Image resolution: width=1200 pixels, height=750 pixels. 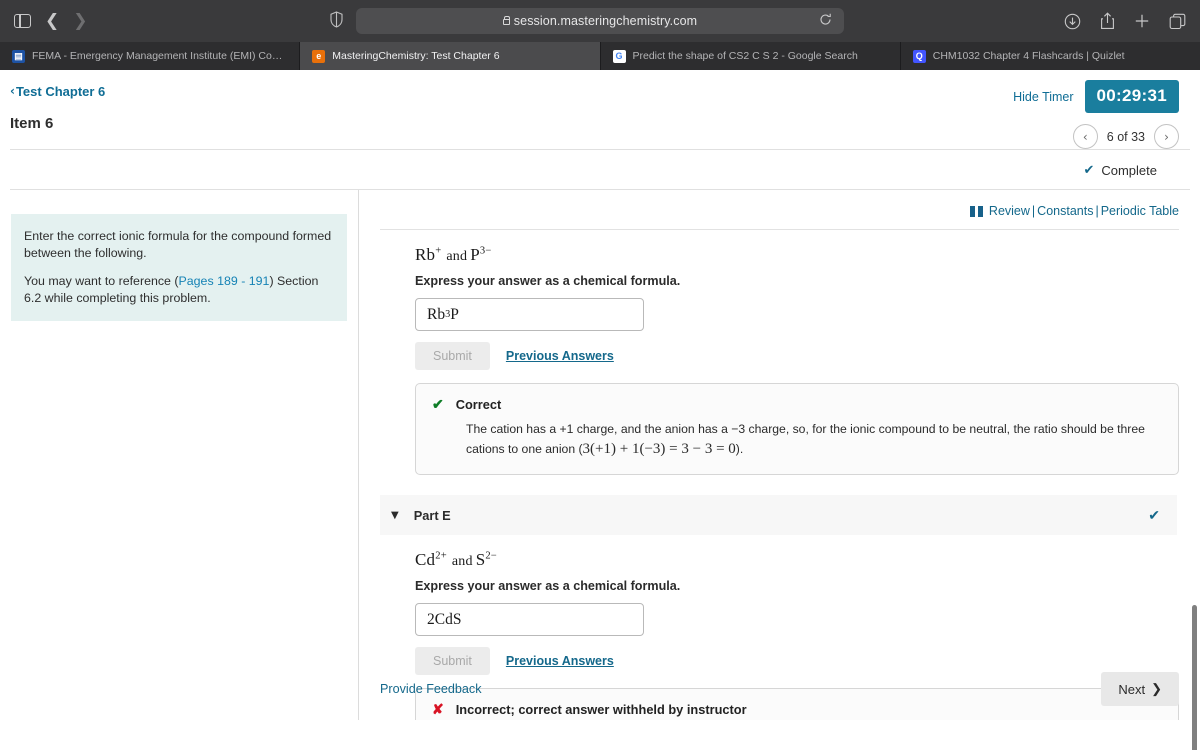 What do you see at coordinates (1107, 21) in the screenshot?
I see `share-icon` at bounding box center [1107, 21].